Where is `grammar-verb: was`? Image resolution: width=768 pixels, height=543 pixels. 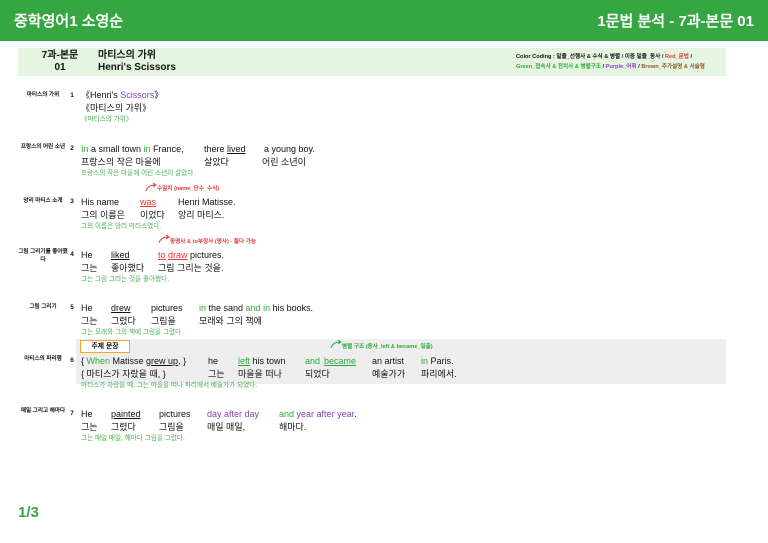 grammar-verb: was is located at coordinates (148, 202).